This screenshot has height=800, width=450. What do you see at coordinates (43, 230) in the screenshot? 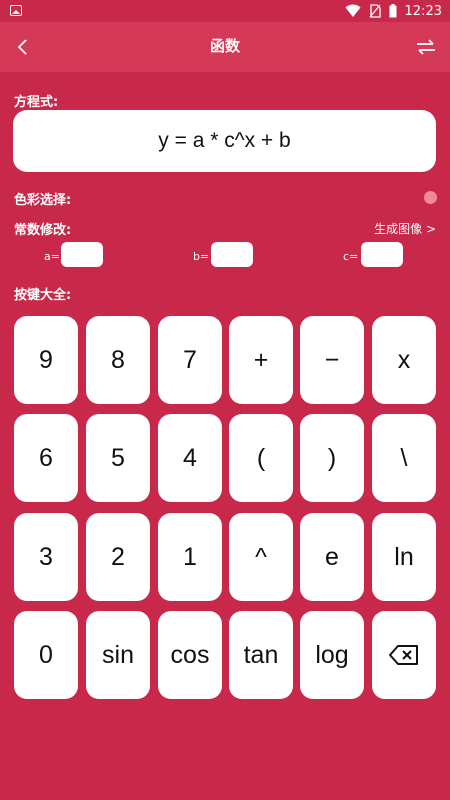
I see `constants-label: 常数修改:` at bounding box center [43, 230].